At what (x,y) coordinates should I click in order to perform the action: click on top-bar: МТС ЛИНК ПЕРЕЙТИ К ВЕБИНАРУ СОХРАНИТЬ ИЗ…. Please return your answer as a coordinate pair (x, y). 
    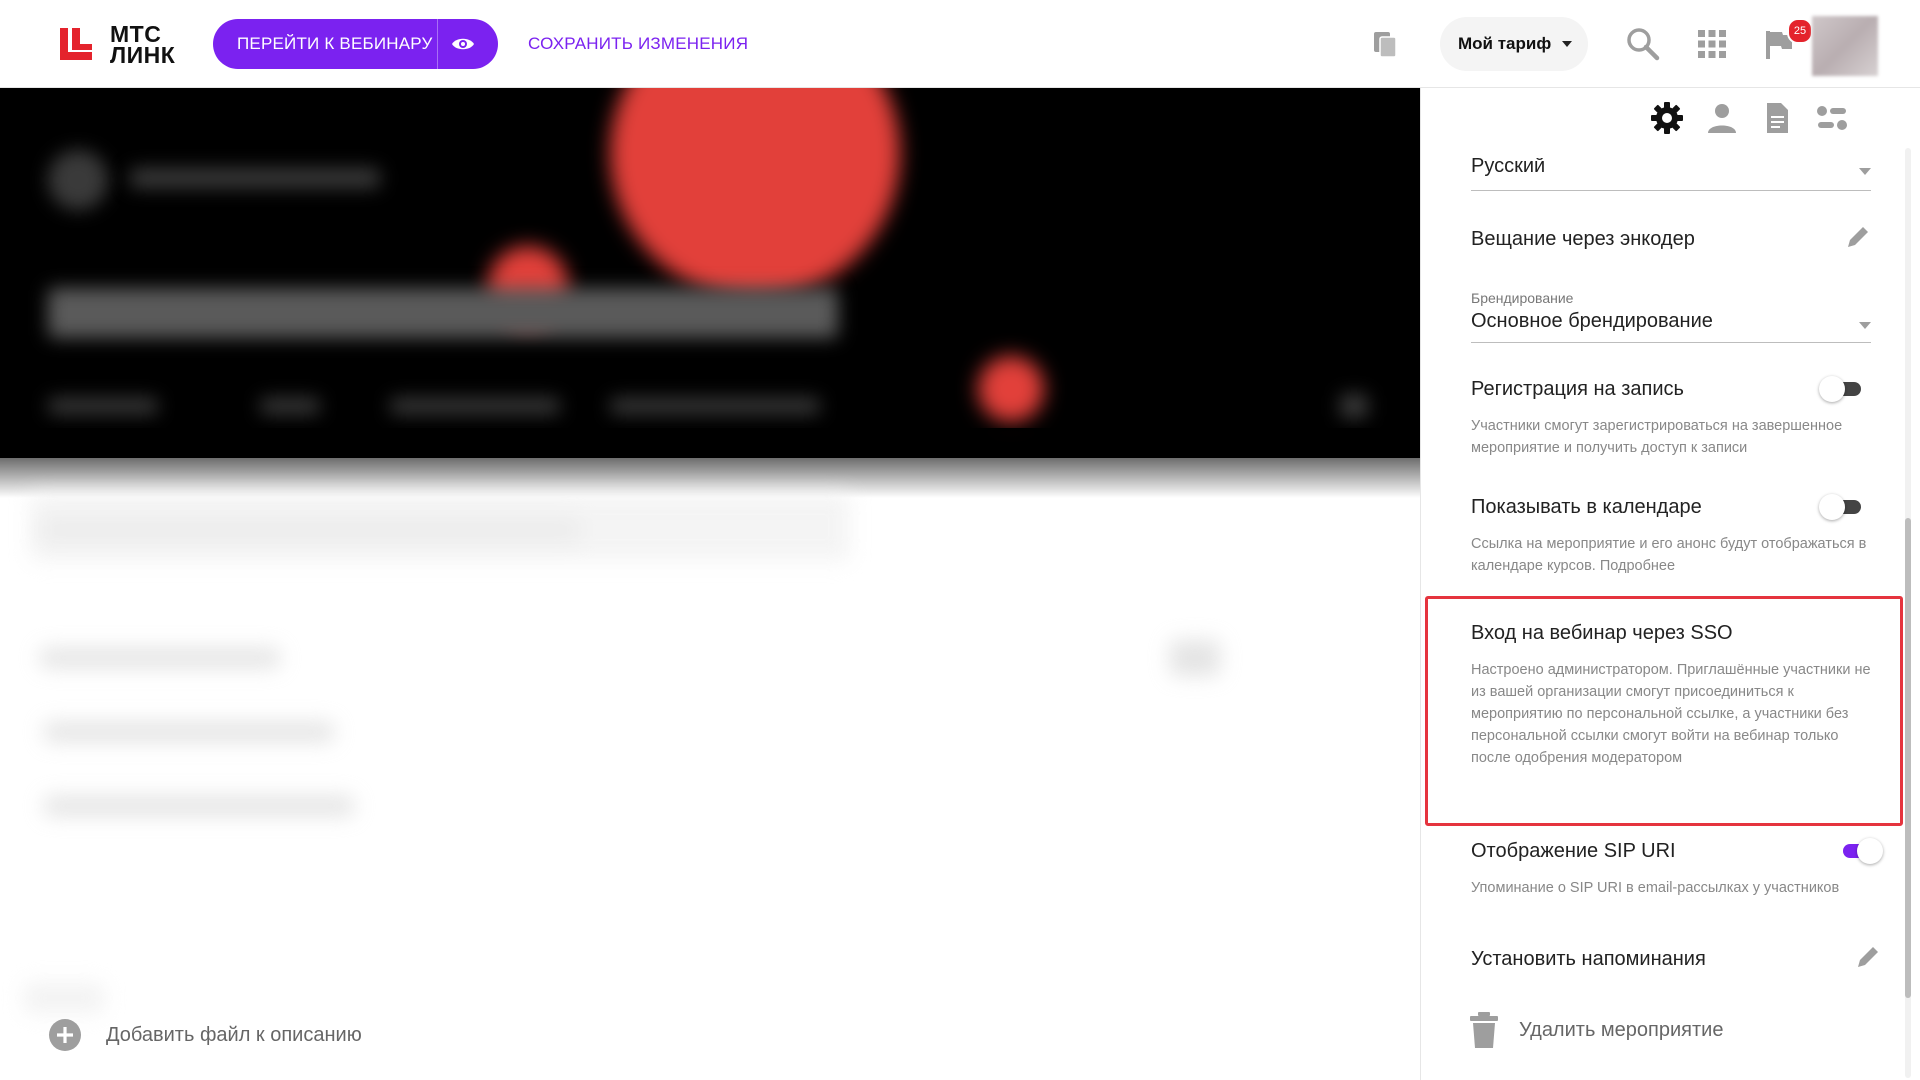
    Looking at the image, I should click on (960, 44).